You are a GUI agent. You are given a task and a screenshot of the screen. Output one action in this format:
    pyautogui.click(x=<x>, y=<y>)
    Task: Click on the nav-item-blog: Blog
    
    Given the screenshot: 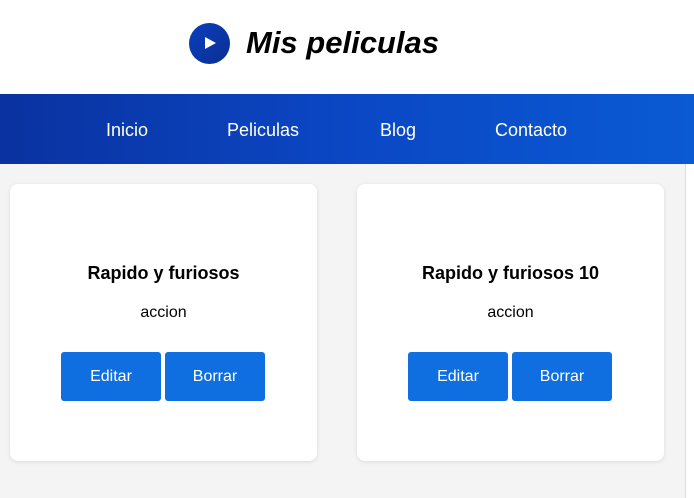 What is the action you would take?
    pyautogui.click(x=398, y=129)
    